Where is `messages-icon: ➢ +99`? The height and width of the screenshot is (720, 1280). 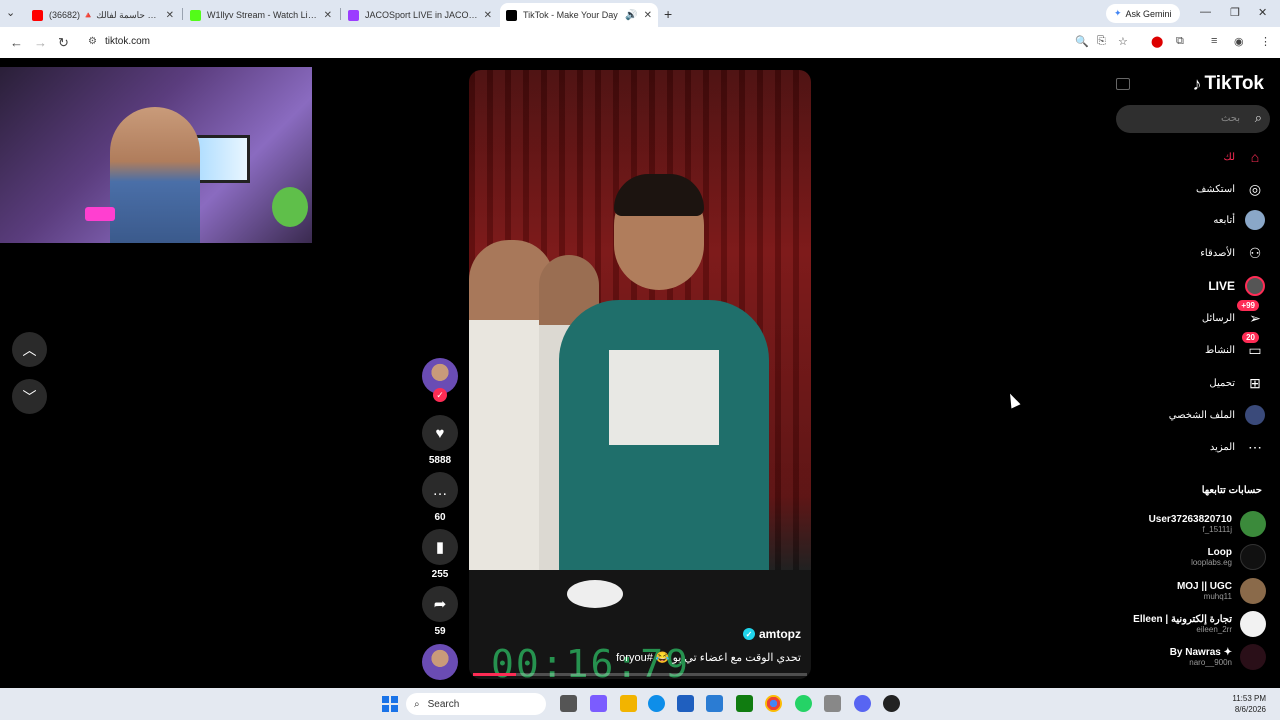
messages-icon: ➢ +99 is located at coordinates (1251, 314).